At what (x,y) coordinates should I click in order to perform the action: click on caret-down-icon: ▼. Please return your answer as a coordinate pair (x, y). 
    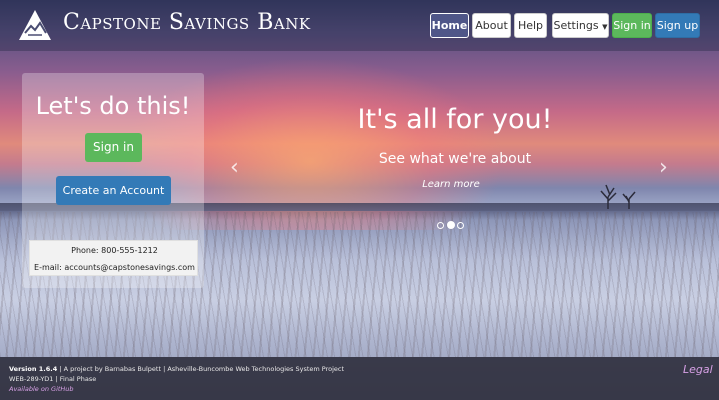
    Looking at the image, I should click on (605, 27).